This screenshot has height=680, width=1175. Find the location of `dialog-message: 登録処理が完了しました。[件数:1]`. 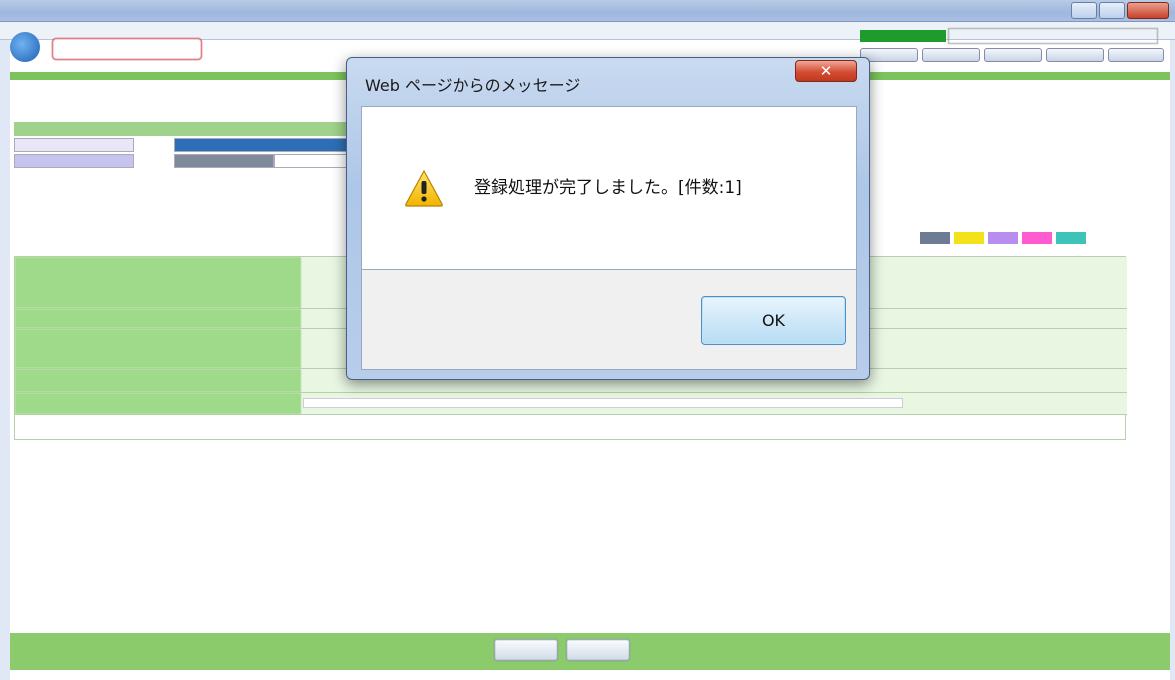

dialog-message: 登録処理が完了しました。[件数:1] is located at coordinates (608, 188).